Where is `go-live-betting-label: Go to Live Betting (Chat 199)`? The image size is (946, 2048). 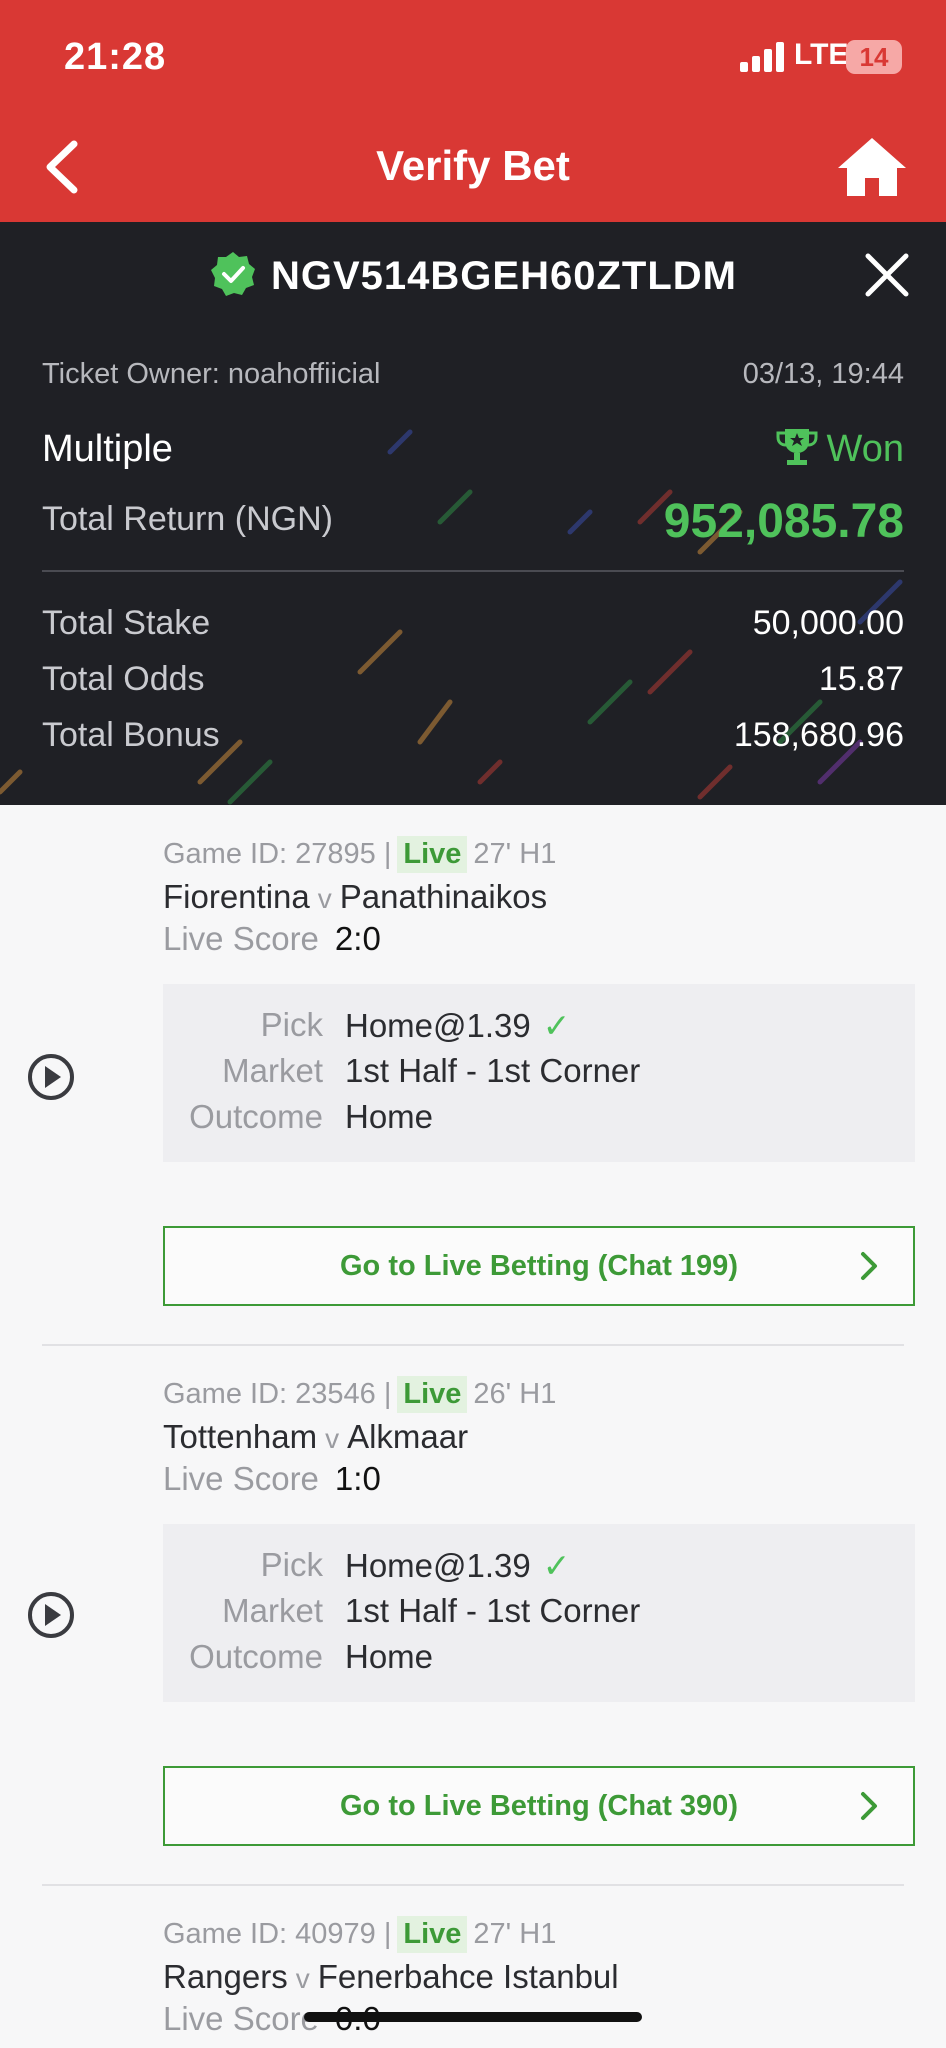
go-live-betting-label: Go to Live Betting (Chat 199) is located at coordinates (539, 1266).